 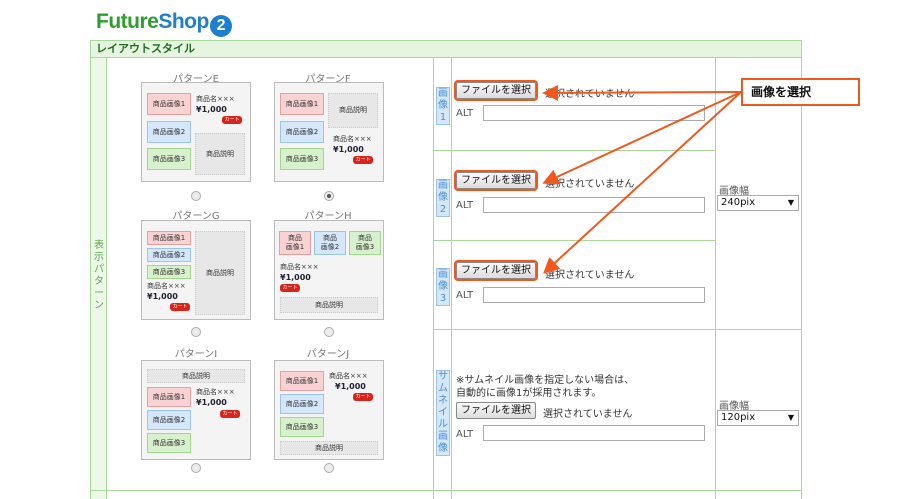 What do you see at coordinates (196, 354) in the screenshot?
I see `pattern-i-label: パターンI` at bounding box center [196, 354].